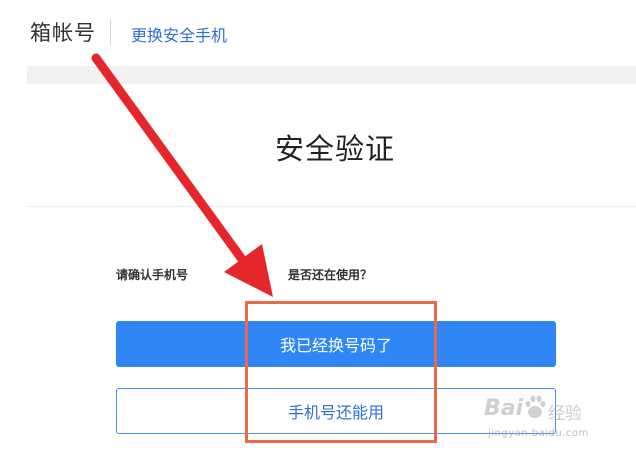 This screenshot has height=460, width=636. Describe the element at coordinates (336, 344) in the screenshot. I see `changed-number-button: 我已经换号码了` at that location.